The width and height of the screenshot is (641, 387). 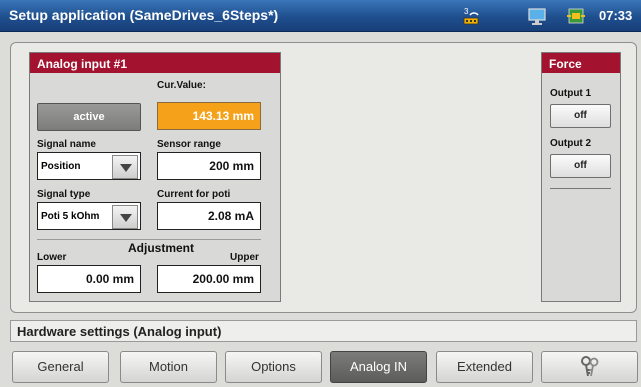 What do you see at coordinates (472, 16) in the screenshot?
I see `signal-icon: 3` at bounding box center [472, 16].